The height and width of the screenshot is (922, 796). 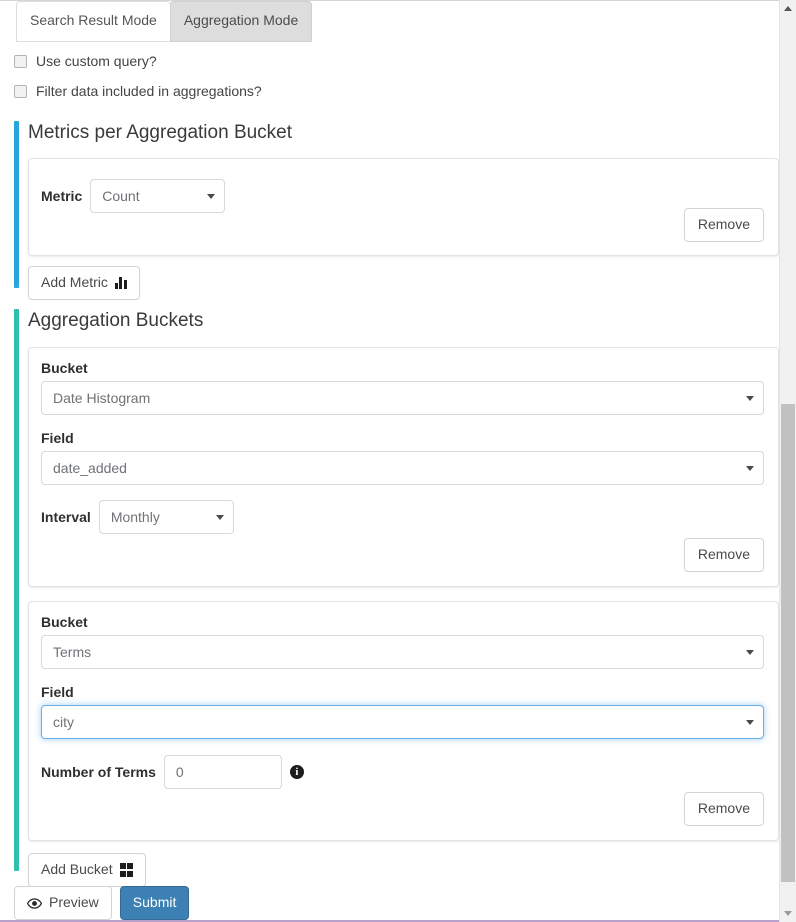 What do you see at coordinates (121, 196) in the screenshot?
I see `metric-select-value: Count` at bounding box center [121, 196].